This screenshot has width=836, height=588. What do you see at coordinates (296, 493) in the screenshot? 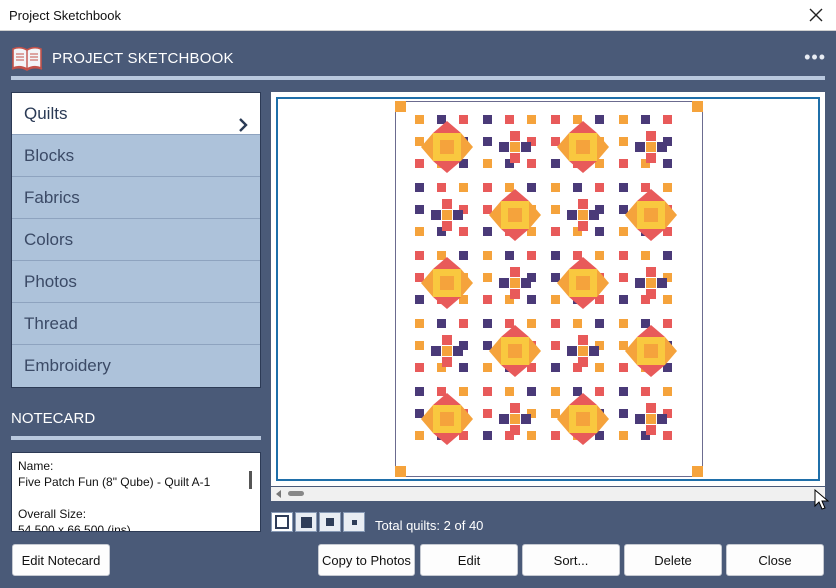
I see `scrollbar-thumb` at bounding box center [296, 493].